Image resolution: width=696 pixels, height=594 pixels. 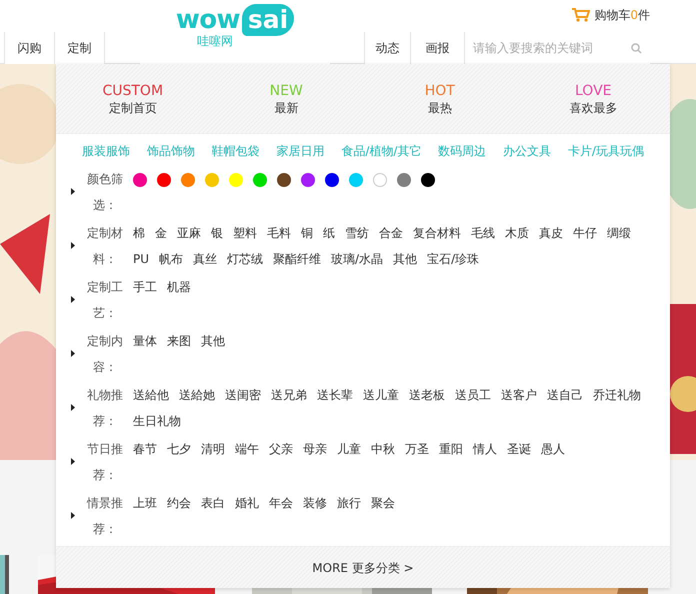 I want to click on featured-link: HOT 最热, so click(x=439, y=99).